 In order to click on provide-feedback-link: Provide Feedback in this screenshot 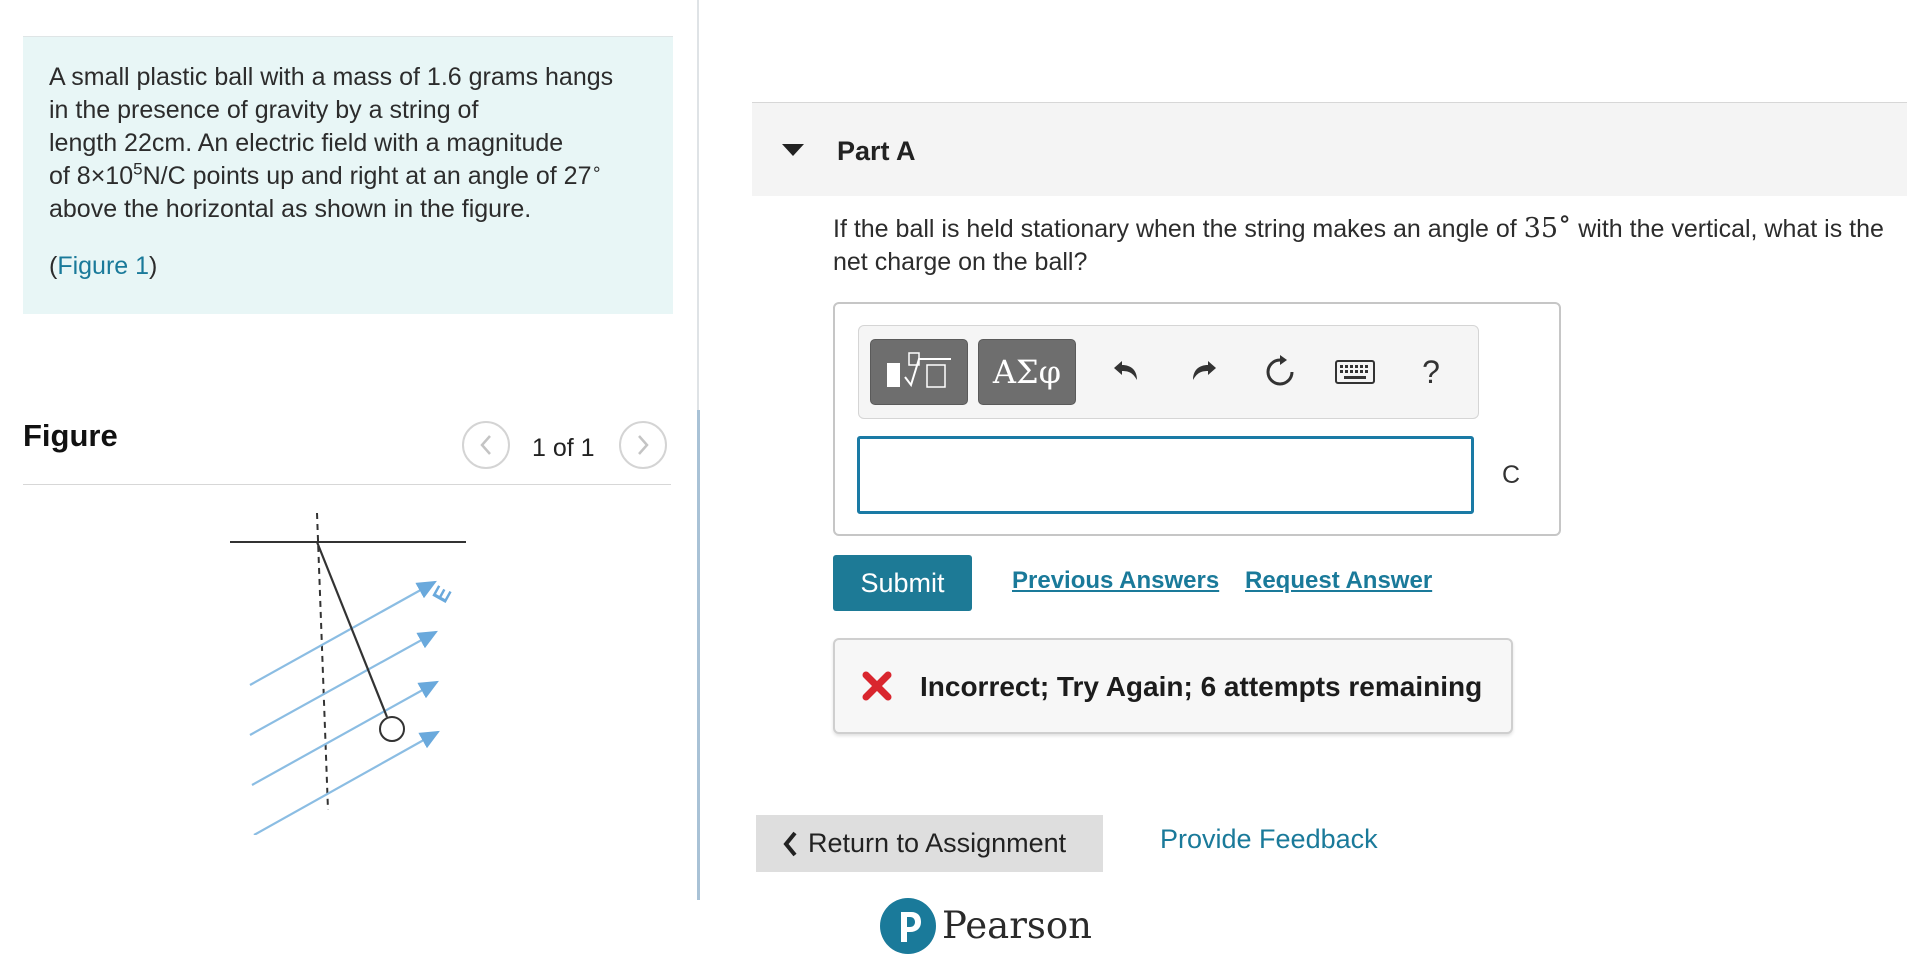, I will do `click(1269, 839)`.